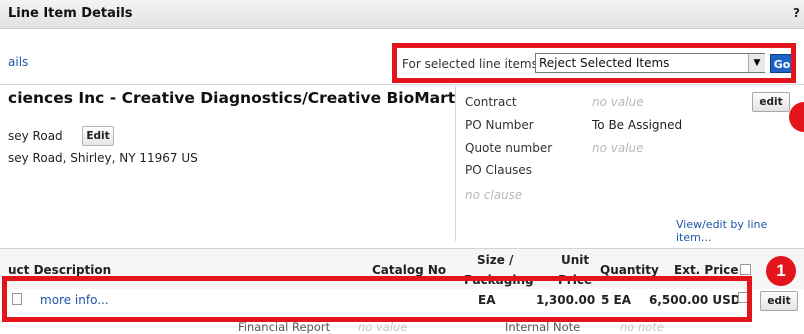 This screenshot has height=334, width=804. I want to click on edit-row-button: edit, so click(779, 301).